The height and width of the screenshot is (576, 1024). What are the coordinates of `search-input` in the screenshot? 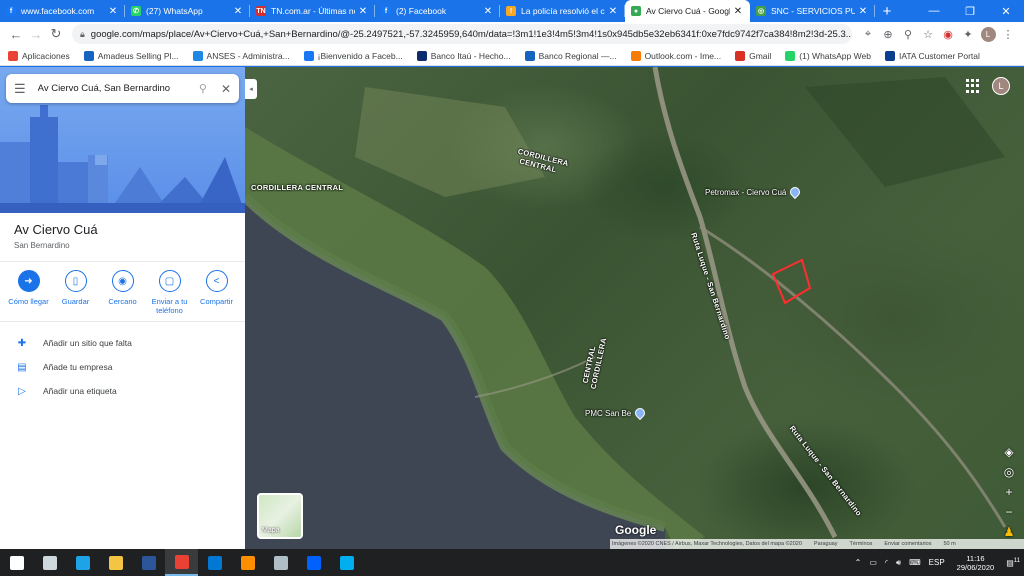 It's located at (115, 88).